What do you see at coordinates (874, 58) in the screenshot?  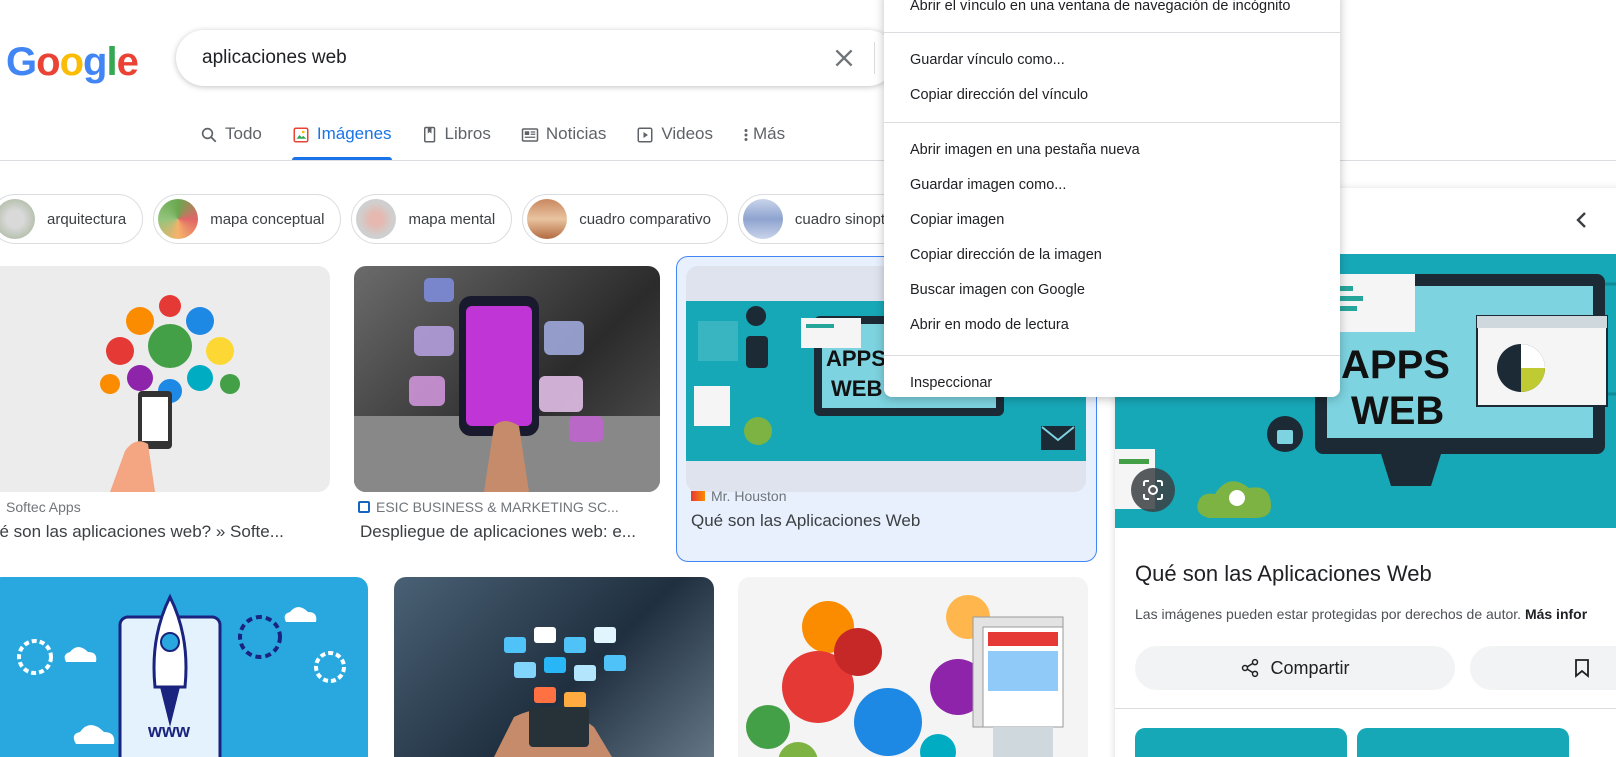 I see `search-divider` at bounding box center [874, 58].